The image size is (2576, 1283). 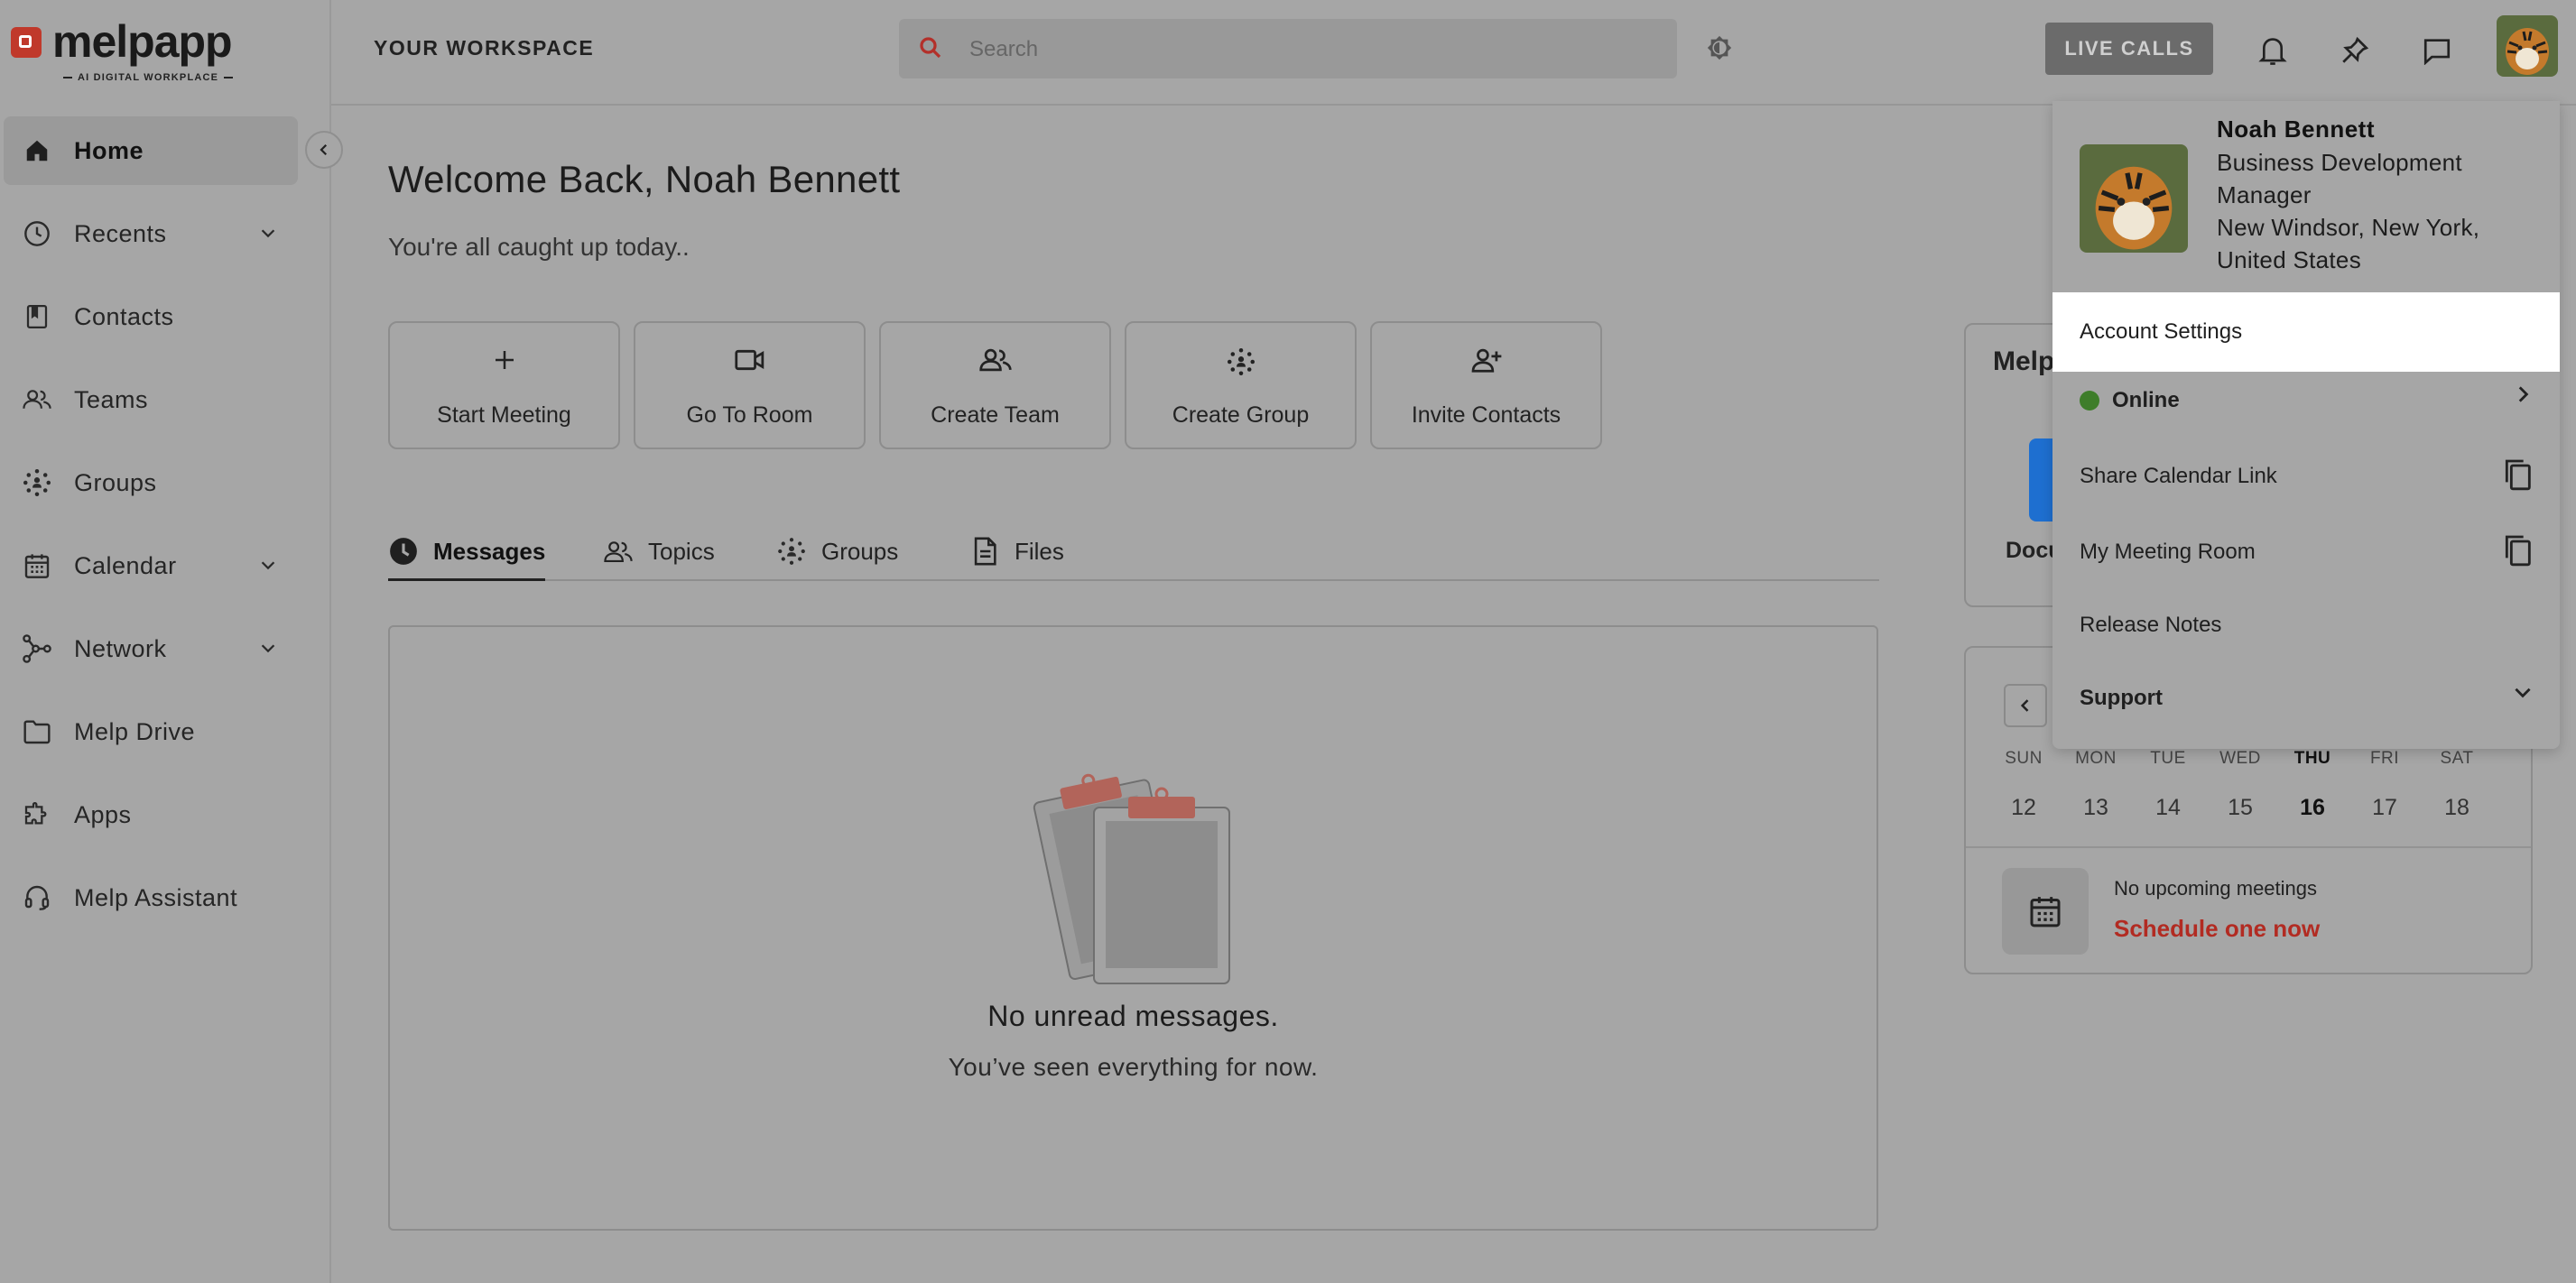 What do you see at coordinates (151, 151) in the screenshot?
I see `sidebar-item-home: Home` at bounding box center [151, 151].